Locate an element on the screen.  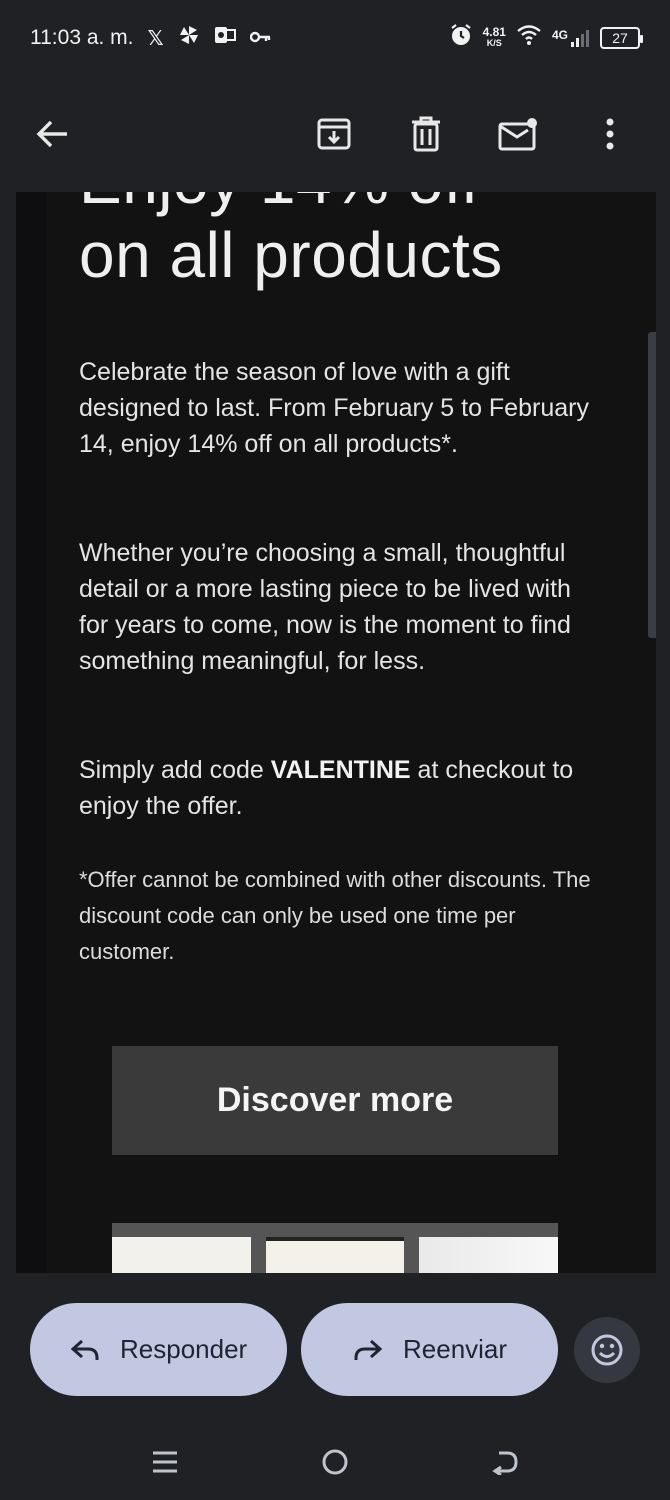
network-speed-unit: K/S is located at coordinates (494, 43).